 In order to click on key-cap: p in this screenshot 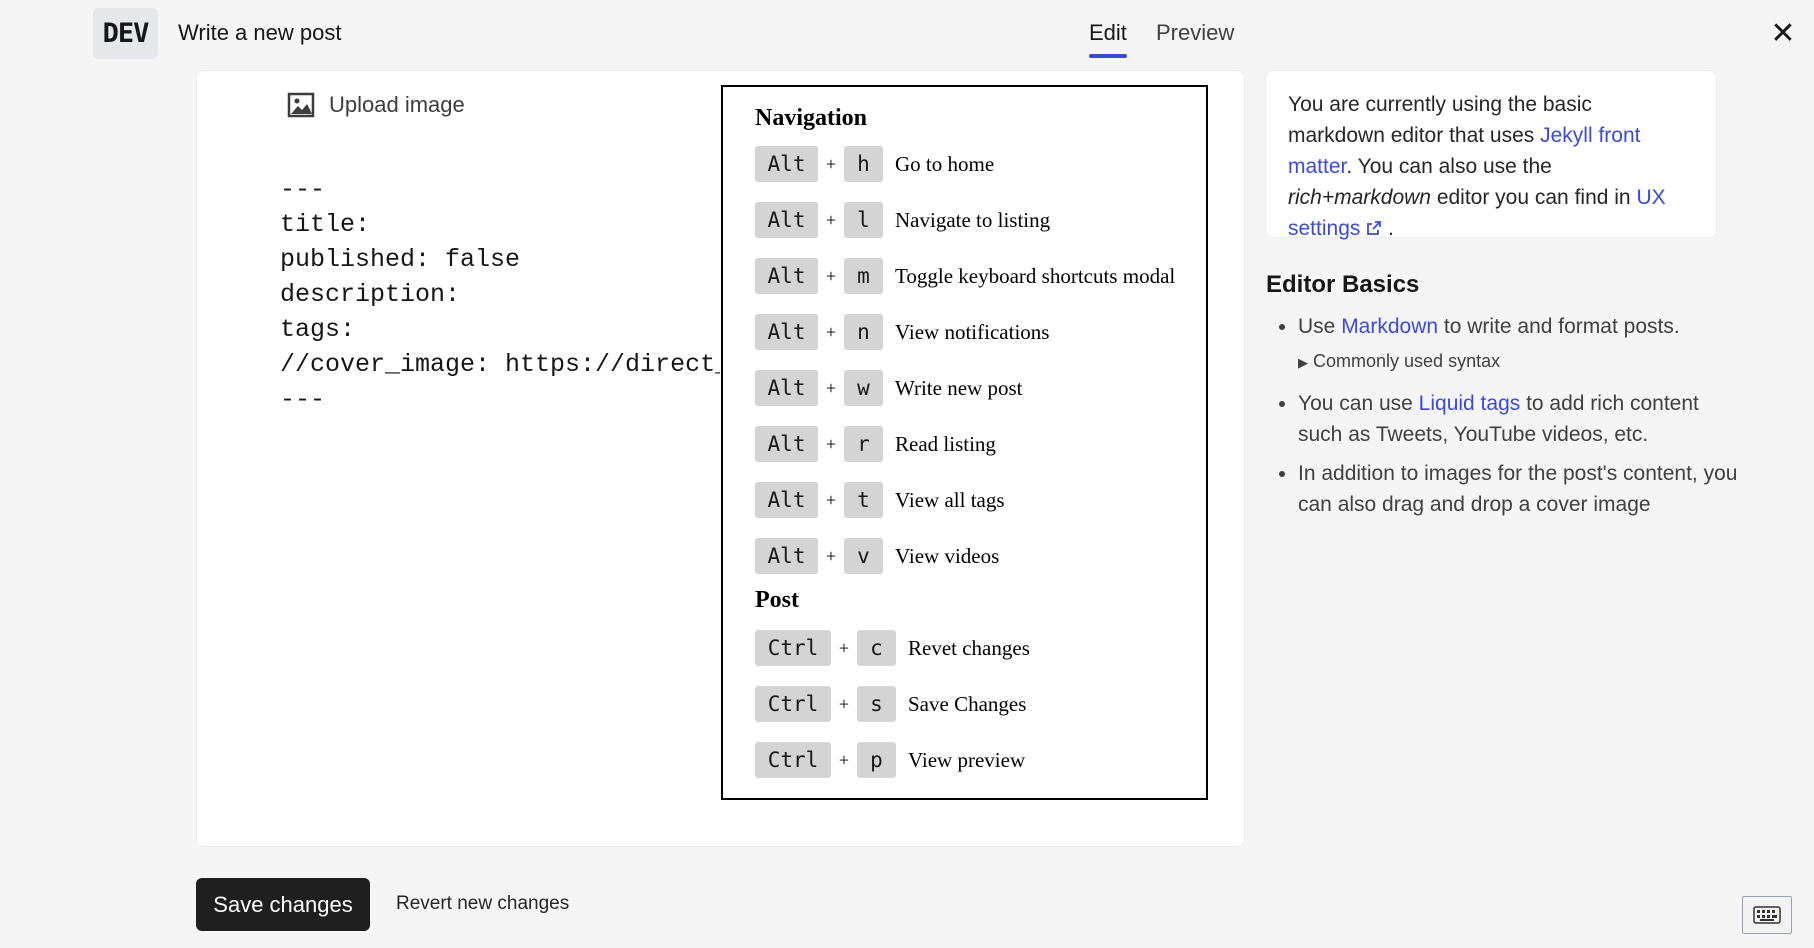, I will do `click(876, 760)`.